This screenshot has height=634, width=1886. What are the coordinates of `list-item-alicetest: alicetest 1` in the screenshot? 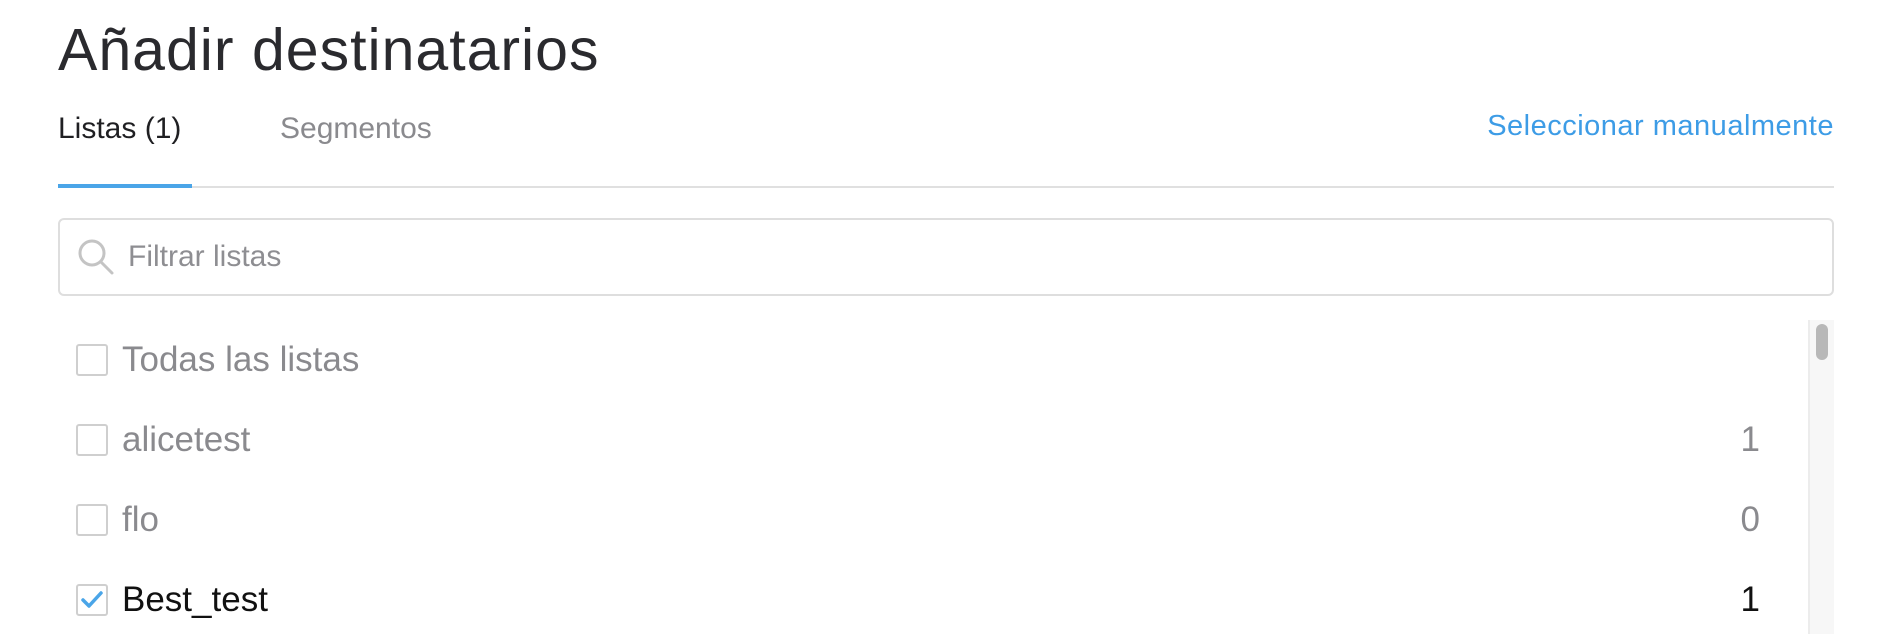 It's located at (946, 440).